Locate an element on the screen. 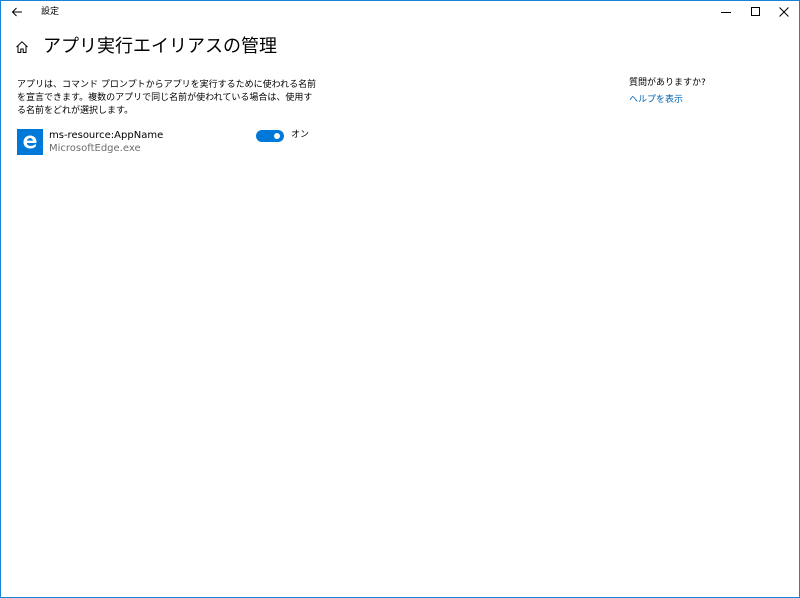  home-button is located at coordinates (23, 47).